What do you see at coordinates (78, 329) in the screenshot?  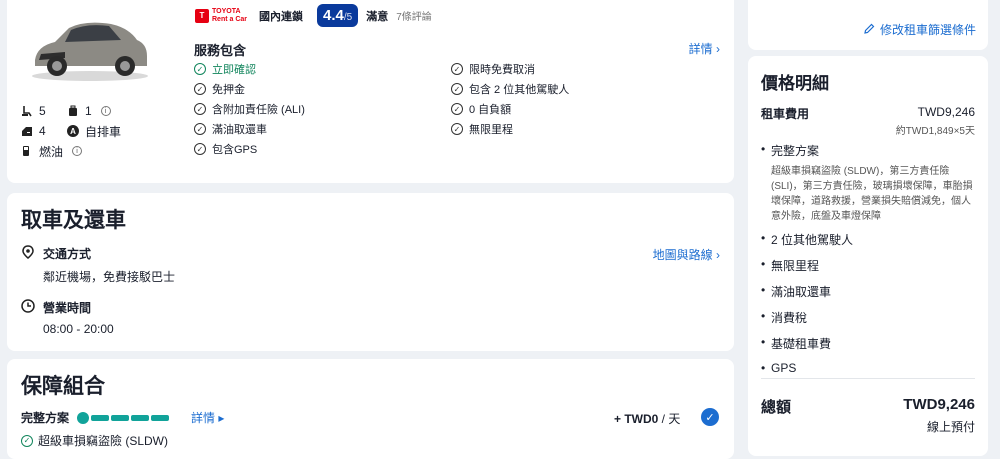 I see `hours-value: 08:00 - 20:00` at bounding box center [78, 329].